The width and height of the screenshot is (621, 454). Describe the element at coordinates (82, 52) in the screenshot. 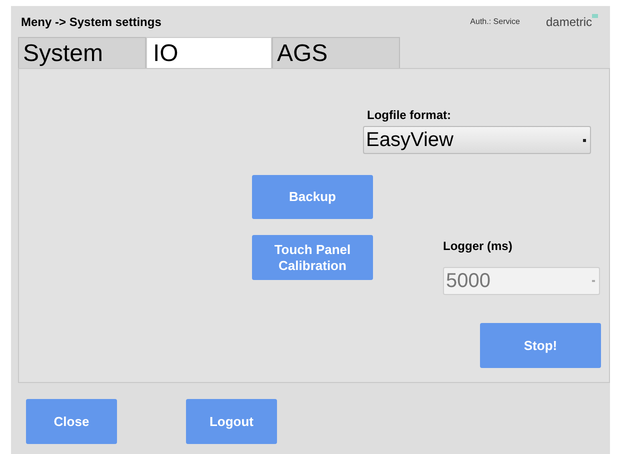

I see `tab: System` at that location.